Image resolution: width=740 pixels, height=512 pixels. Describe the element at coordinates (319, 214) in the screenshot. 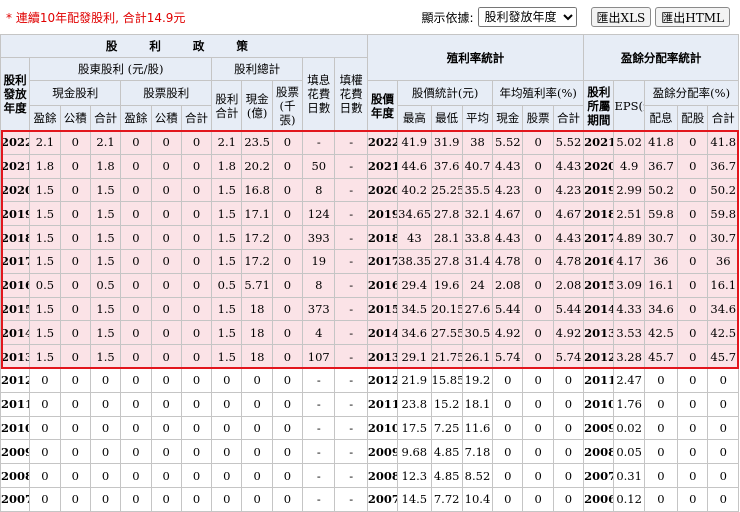

I see `table-cell: 124` at that location.